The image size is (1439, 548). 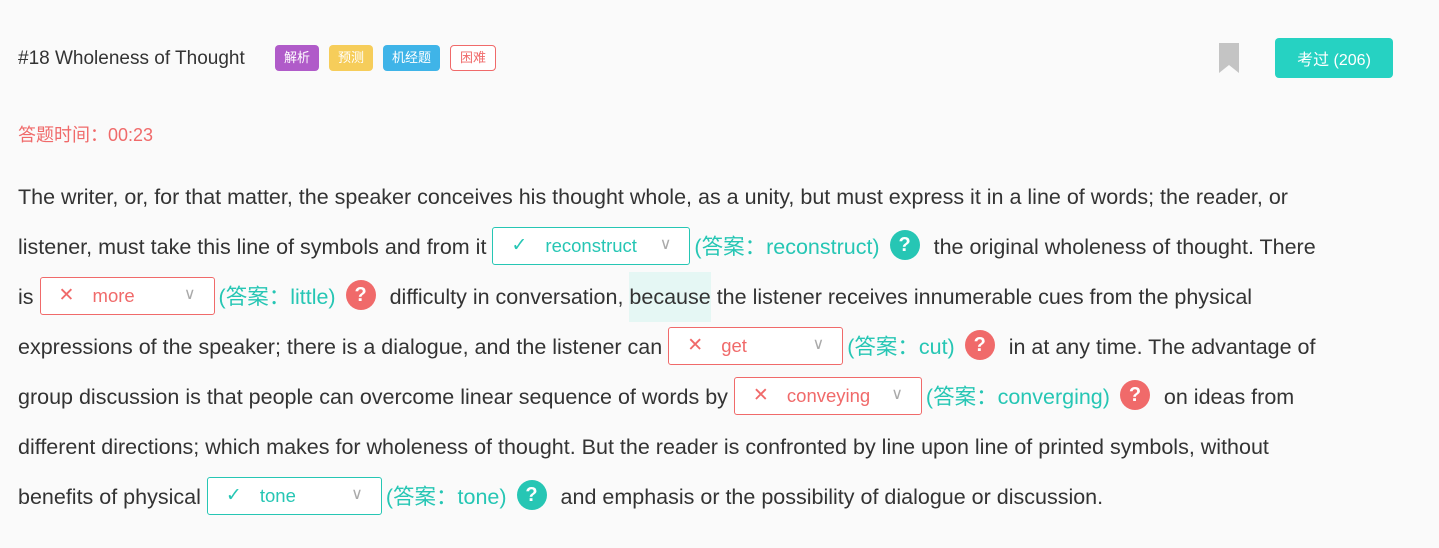 I want to click on bookmark-icon, so click(x=1229, y=58).